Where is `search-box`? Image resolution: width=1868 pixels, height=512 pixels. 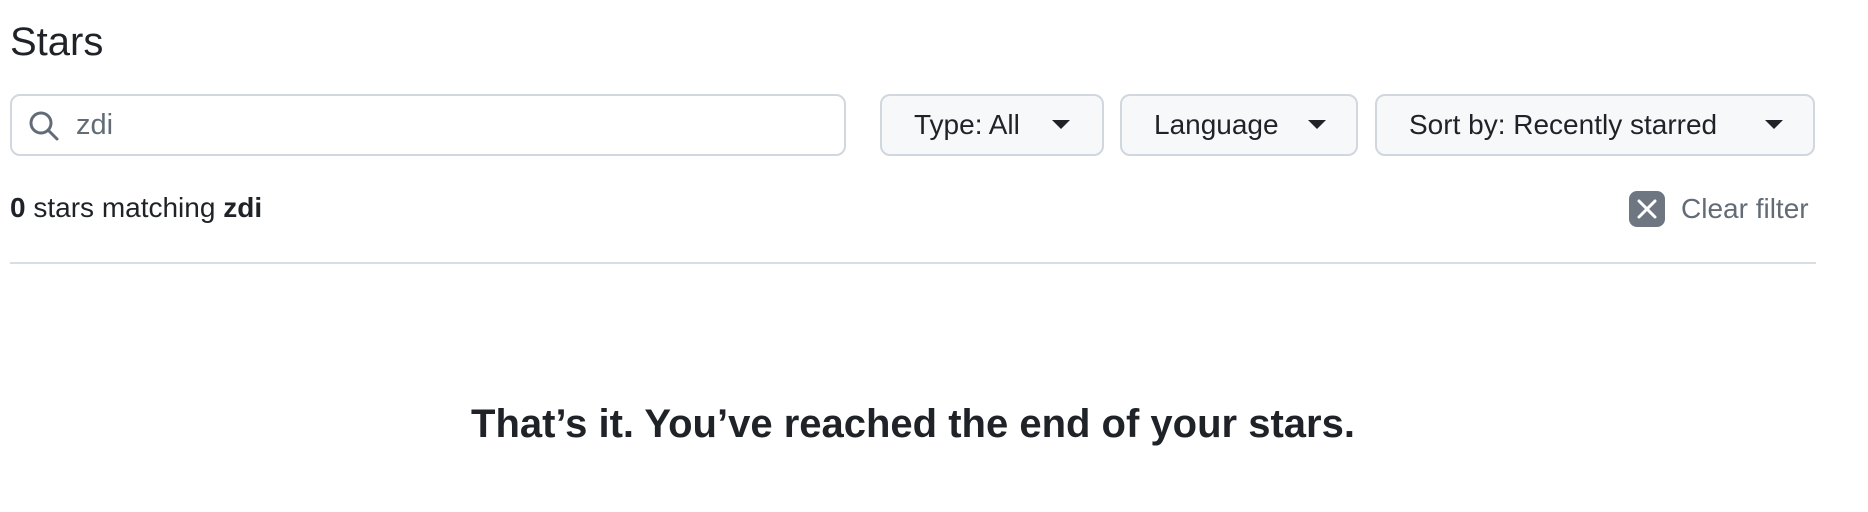 search-box is located at coordinates (428, 125).